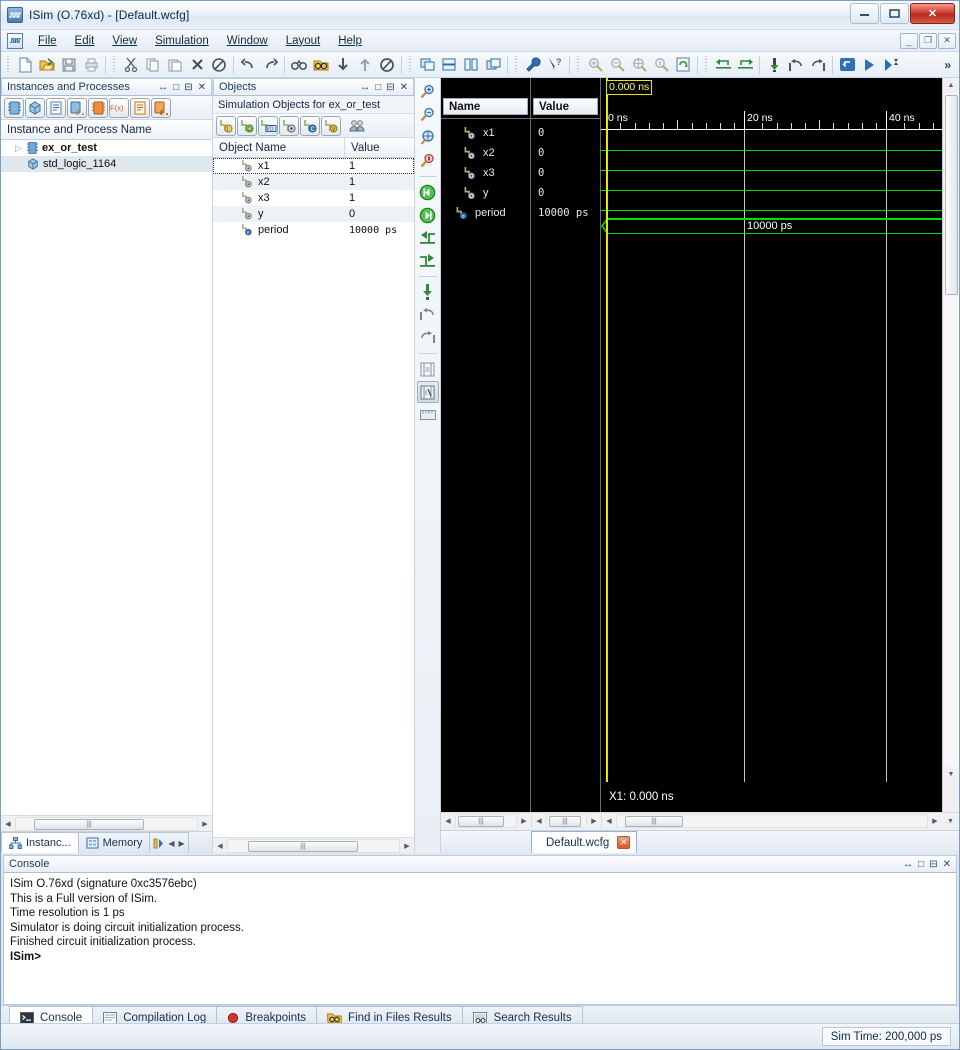 The height and width of the screenshot is (1050, 960). Describe the element at coordinates (533, 65) in the screenshot. I see `options-wrench-icon` at that location.